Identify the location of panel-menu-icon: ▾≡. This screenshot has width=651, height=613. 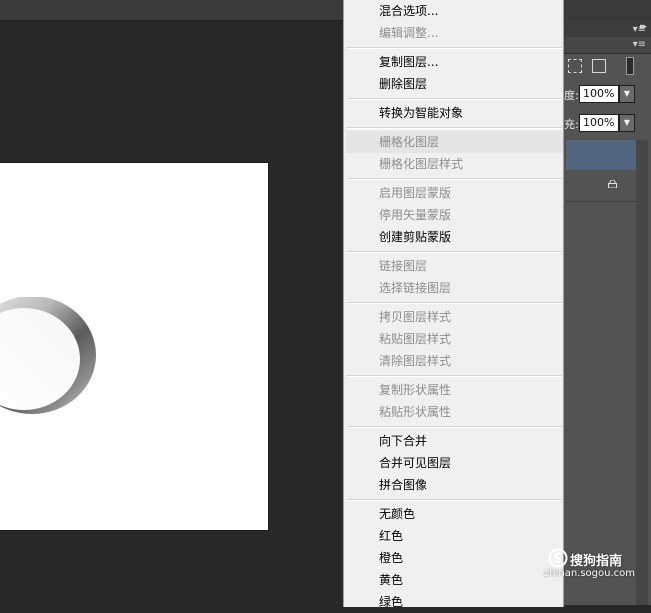
(639, 29).